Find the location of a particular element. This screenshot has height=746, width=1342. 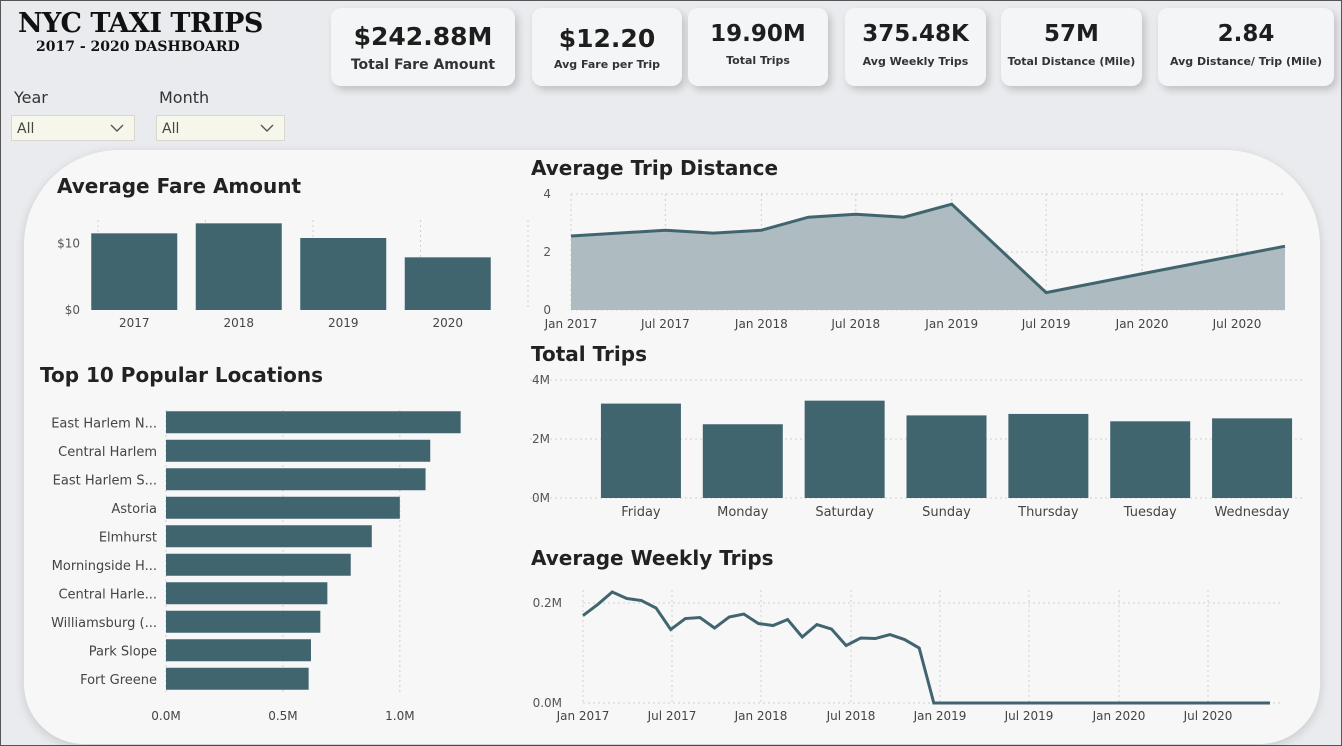

y-tick-label: Elmhurst is located at coordinates (128, 537).